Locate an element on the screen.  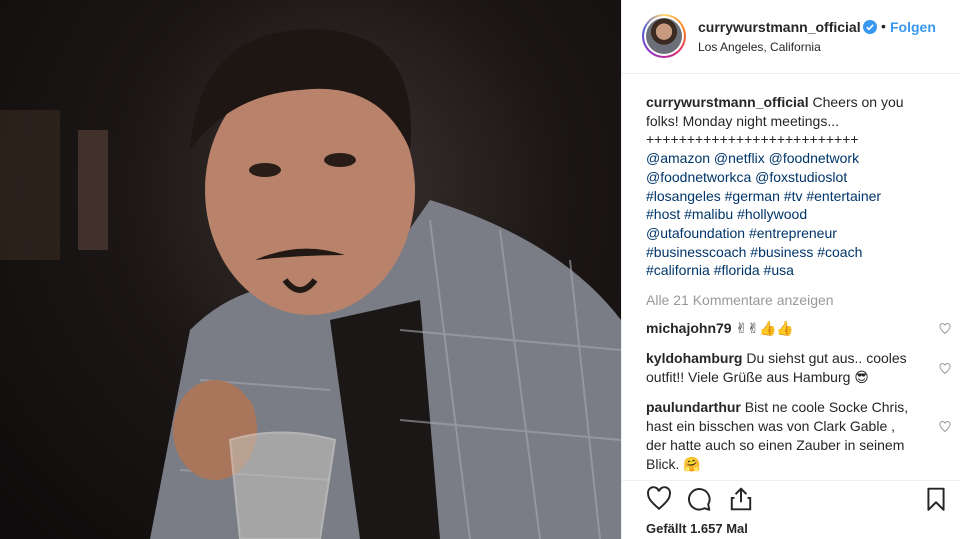
bookmark-icon is located at coordinates (936, 499).